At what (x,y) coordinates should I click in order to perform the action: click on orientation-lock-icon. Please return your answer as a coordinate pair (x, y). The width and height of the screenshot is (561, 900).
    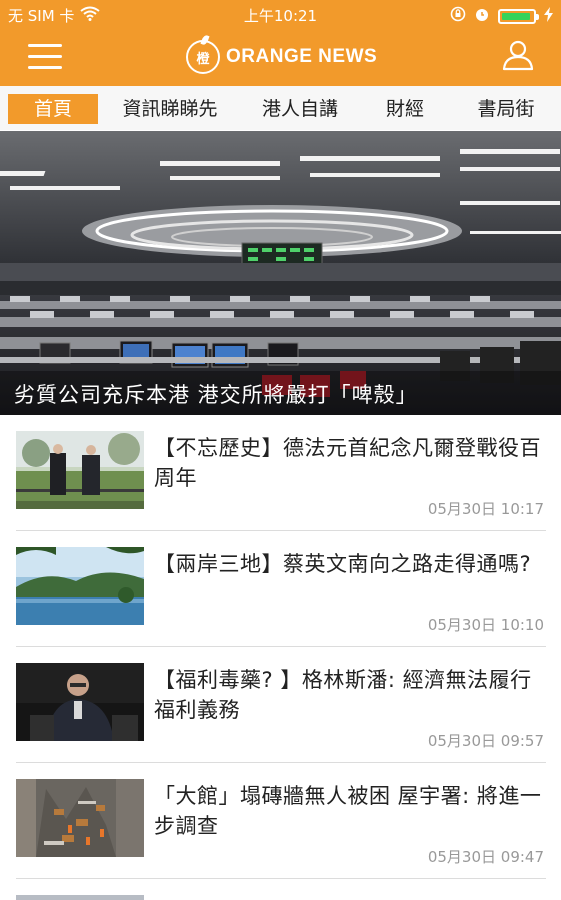
    Looking at the image, I should click on (458, 16).